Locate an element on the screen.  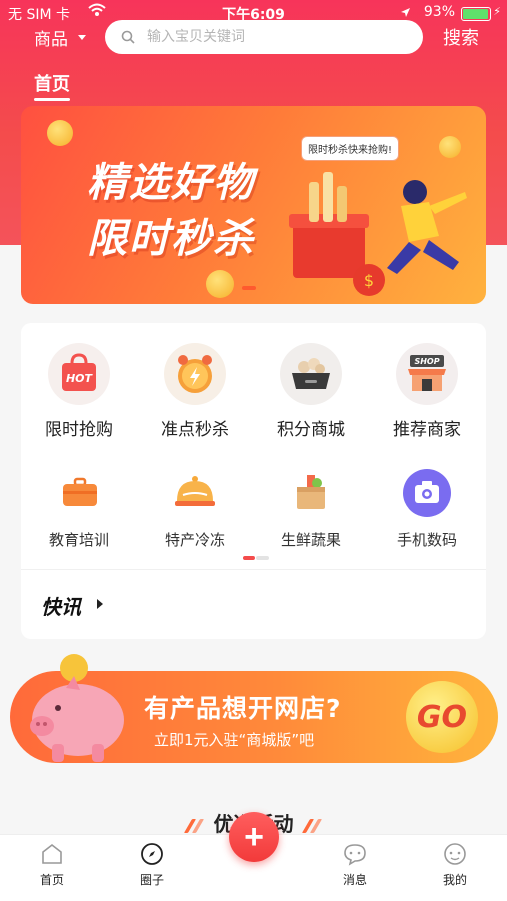
category-label: 商品 is located at coordinates (51, 40).